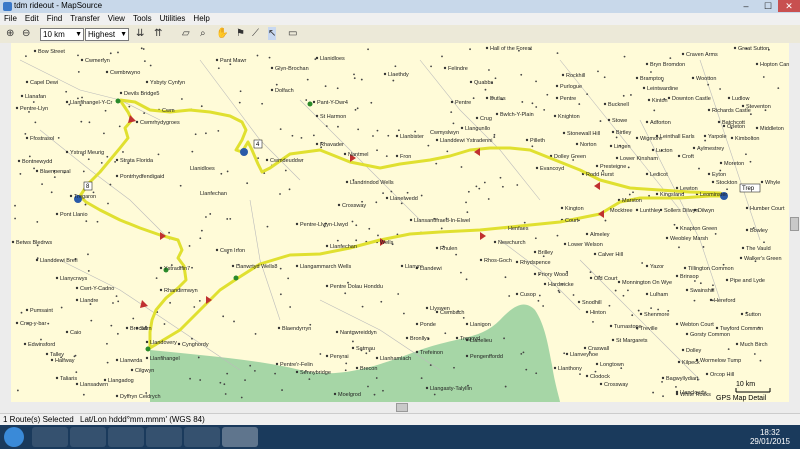  What do you see at coordinates (50, 437) in the screenshot?
I see `taskbar-ie-icon` at bounding box center [50, 437].